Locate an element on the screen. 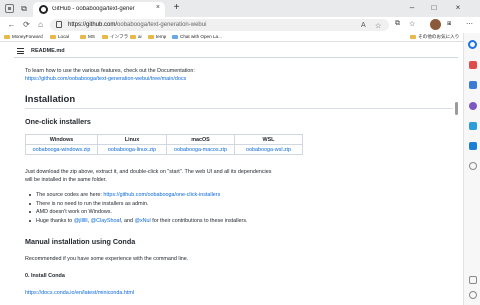  thanks-prefix: Huge thanks to is located at coordinates (55, 220).